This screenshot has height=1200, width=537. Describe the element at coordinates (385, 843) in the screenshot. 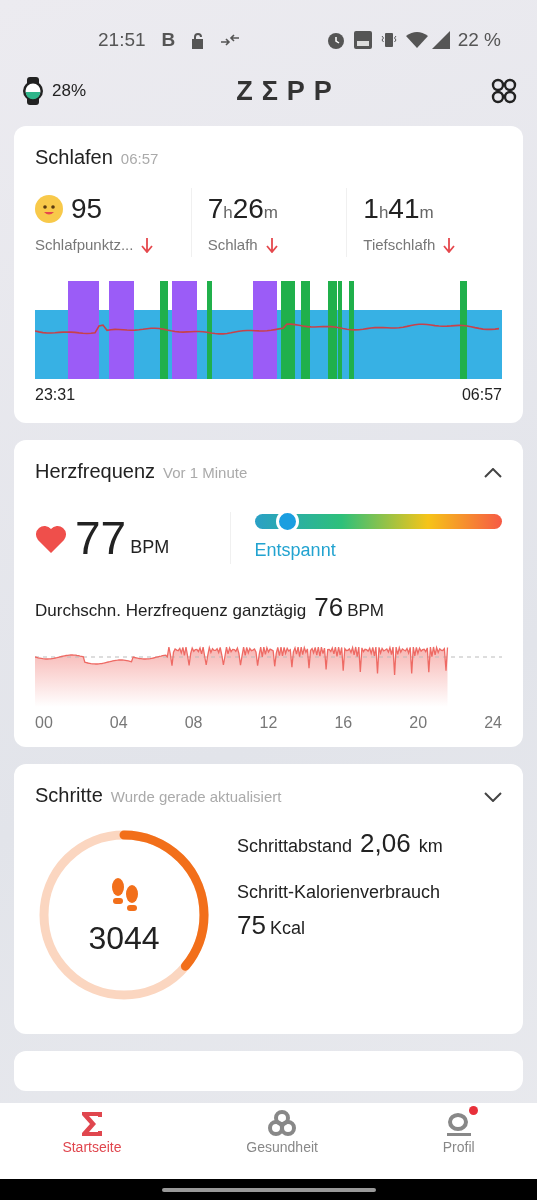

I see `distance-value: 2,06` at that location.